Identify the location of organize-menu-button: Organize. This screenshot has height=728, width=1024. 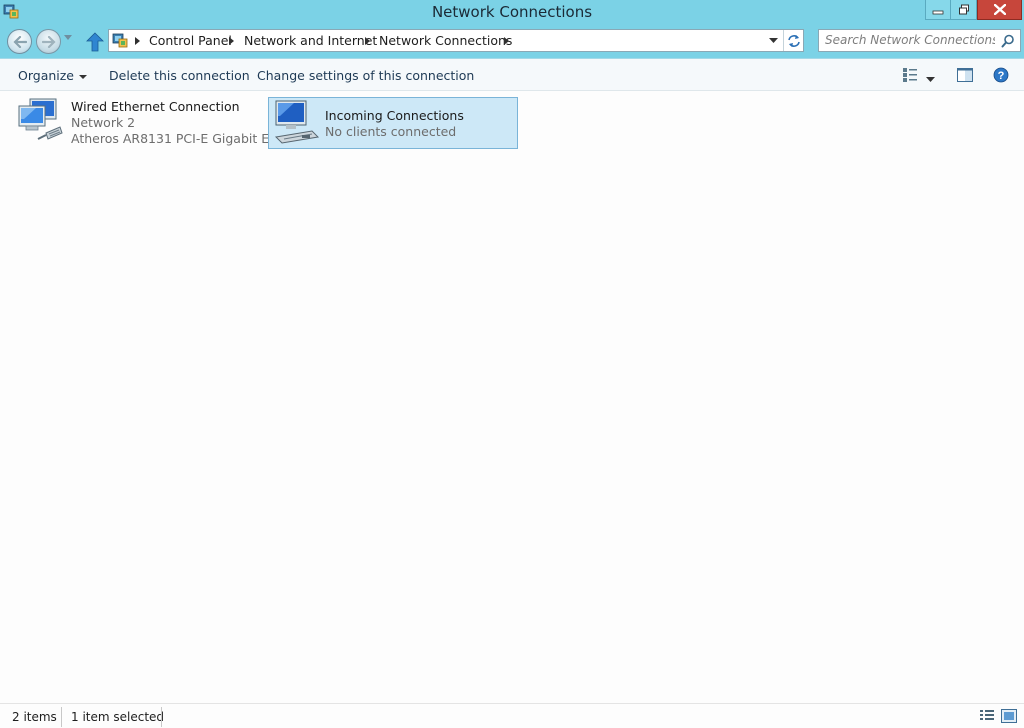
(52, 75).